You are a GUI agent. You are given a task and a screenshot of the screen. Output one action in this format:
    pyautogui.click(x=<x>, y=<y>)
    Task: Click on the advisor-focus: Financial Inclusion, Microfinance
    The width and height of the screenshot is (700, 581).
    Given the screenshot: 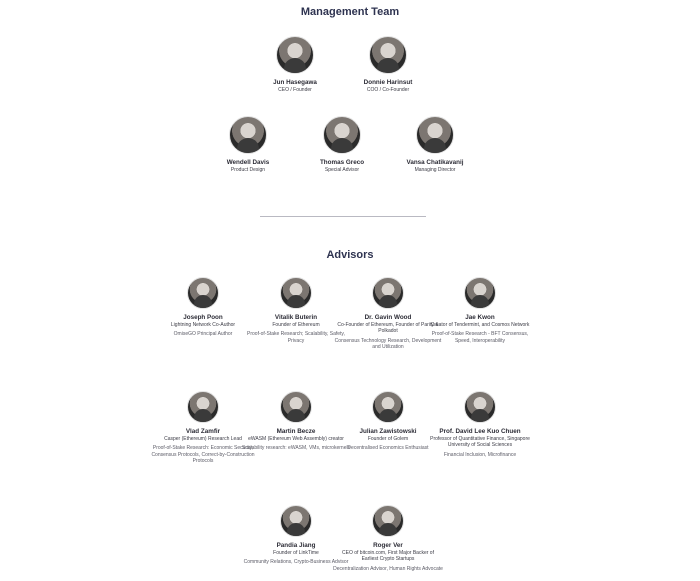 What is the action you would take?
    pyautogui.click(x=480, y=454)
    